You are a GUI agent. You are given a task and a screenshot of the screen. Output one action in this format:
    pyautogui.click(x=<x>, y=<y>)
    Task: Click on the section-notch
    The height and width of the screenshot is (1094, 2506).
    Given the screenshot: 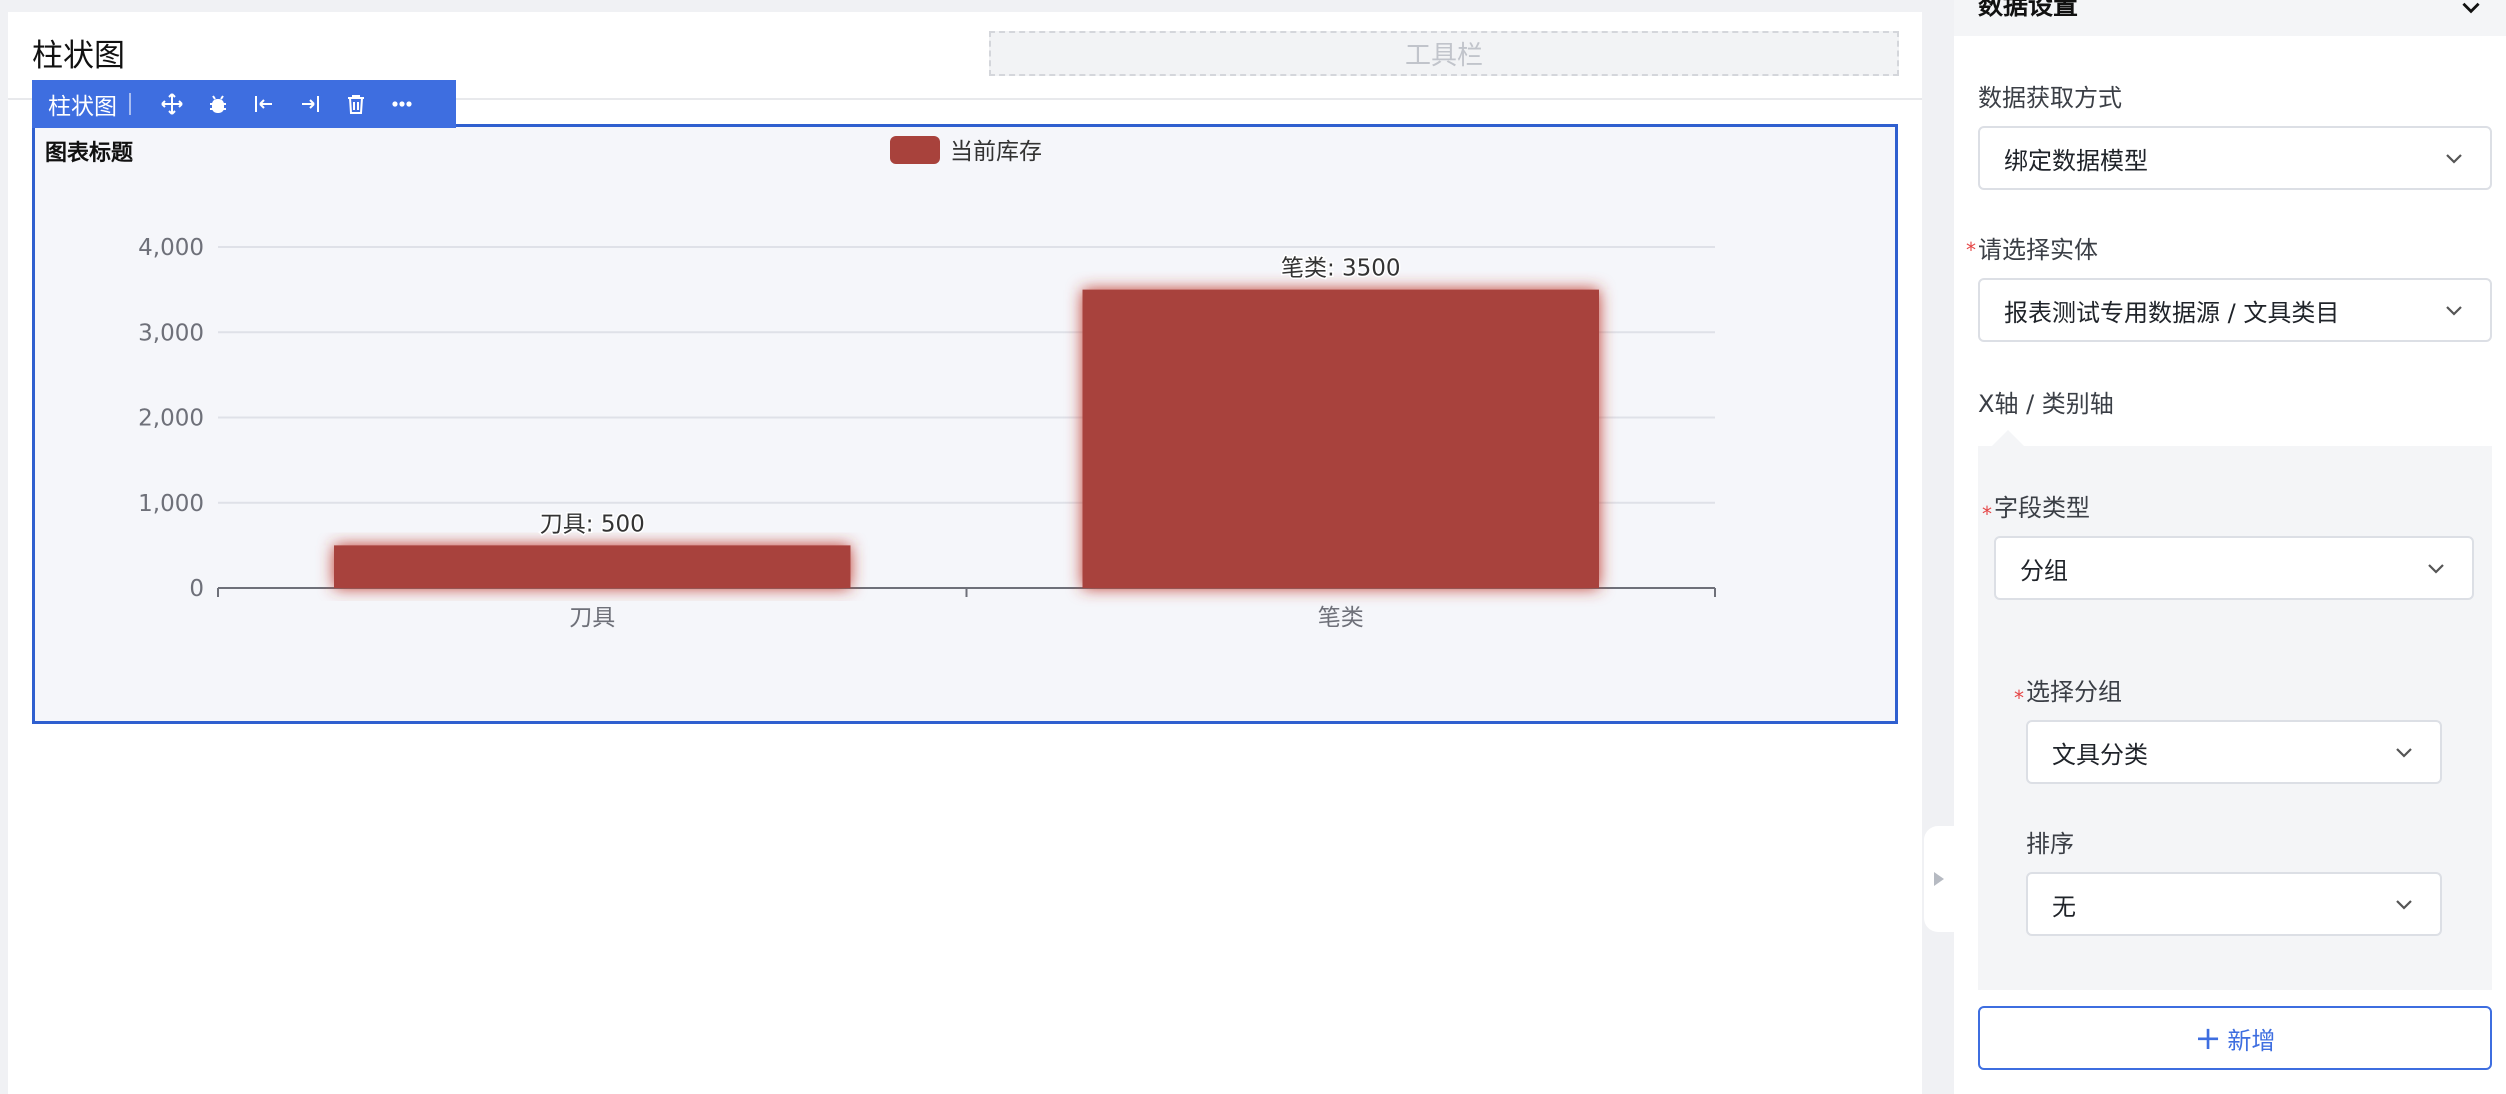 What is the action you would take?
    pyautogui.click(x=2008, y=438)
    